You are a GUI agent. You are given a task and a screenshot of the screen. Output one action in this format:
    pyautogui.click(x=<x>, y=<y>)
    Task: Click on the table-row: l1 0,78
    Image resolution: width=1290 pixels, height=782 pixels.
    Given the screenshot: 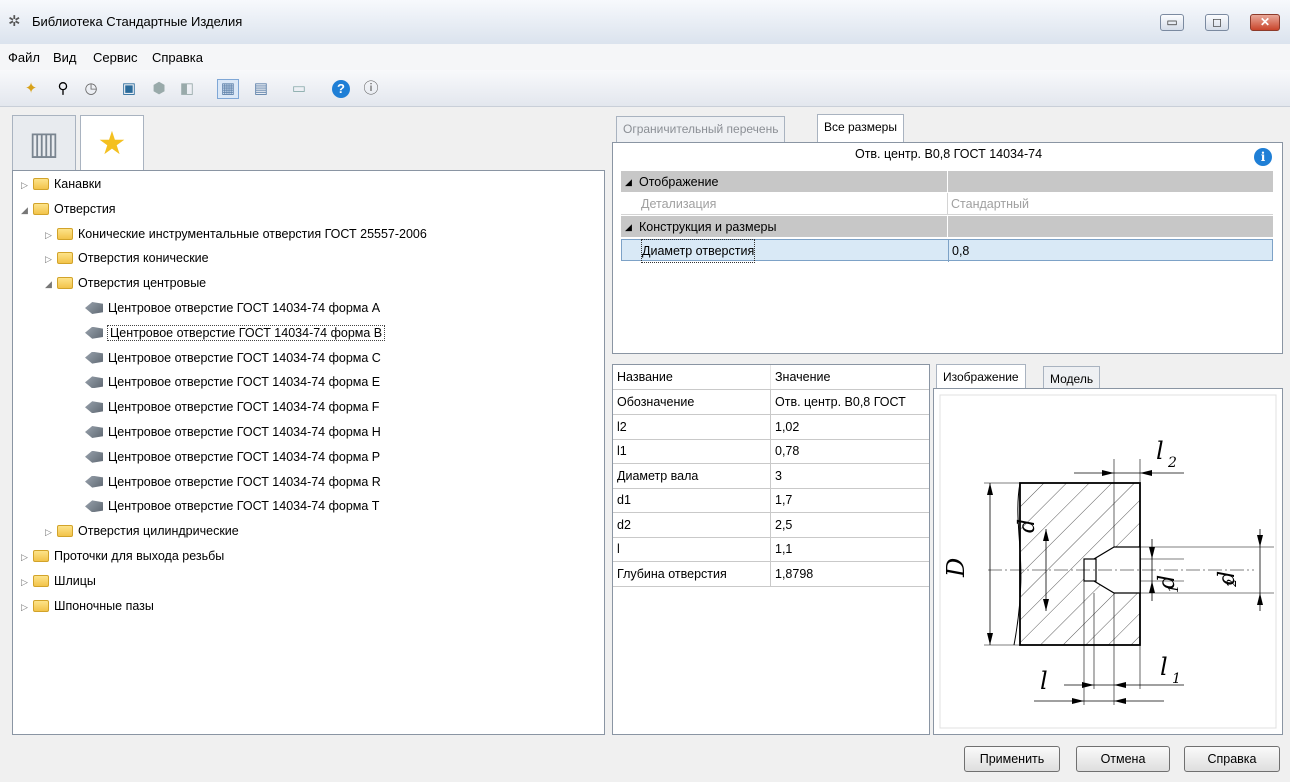 What is the action you would take?
    pyautogui.click(x=771, y=451)
    